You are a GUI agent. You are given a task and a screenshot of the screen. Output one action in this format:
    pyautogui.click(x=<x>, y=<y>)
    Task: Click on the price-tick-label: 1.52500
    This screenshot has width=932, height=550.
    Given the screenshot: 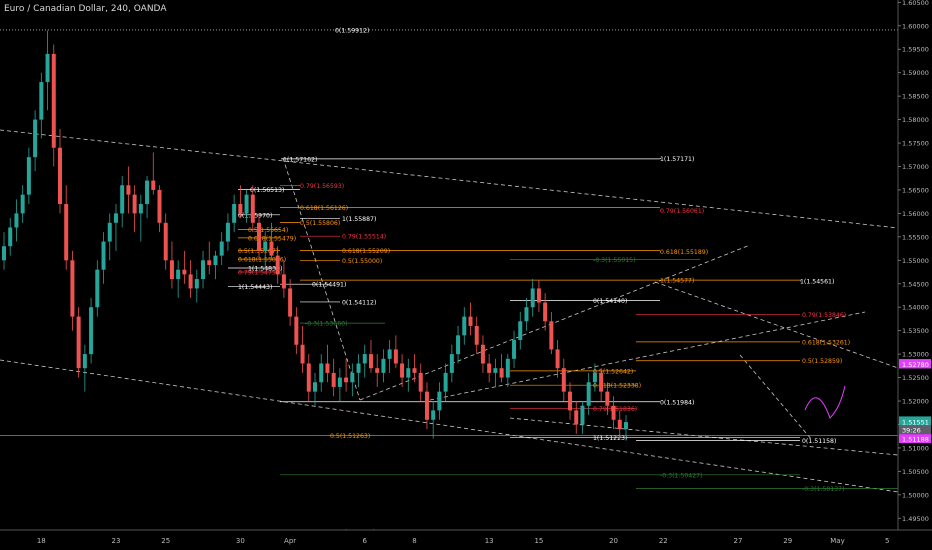 What is the action you would take?
    pyautogui.click(x=915, y=378)
    